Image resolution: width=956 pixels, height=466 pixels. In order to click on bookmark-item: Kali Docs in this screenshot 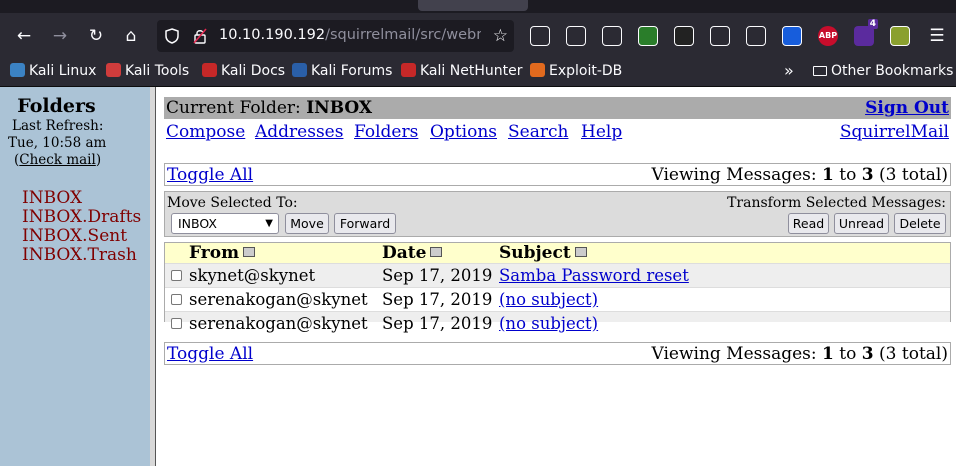, I will do `click(243, 71)`.